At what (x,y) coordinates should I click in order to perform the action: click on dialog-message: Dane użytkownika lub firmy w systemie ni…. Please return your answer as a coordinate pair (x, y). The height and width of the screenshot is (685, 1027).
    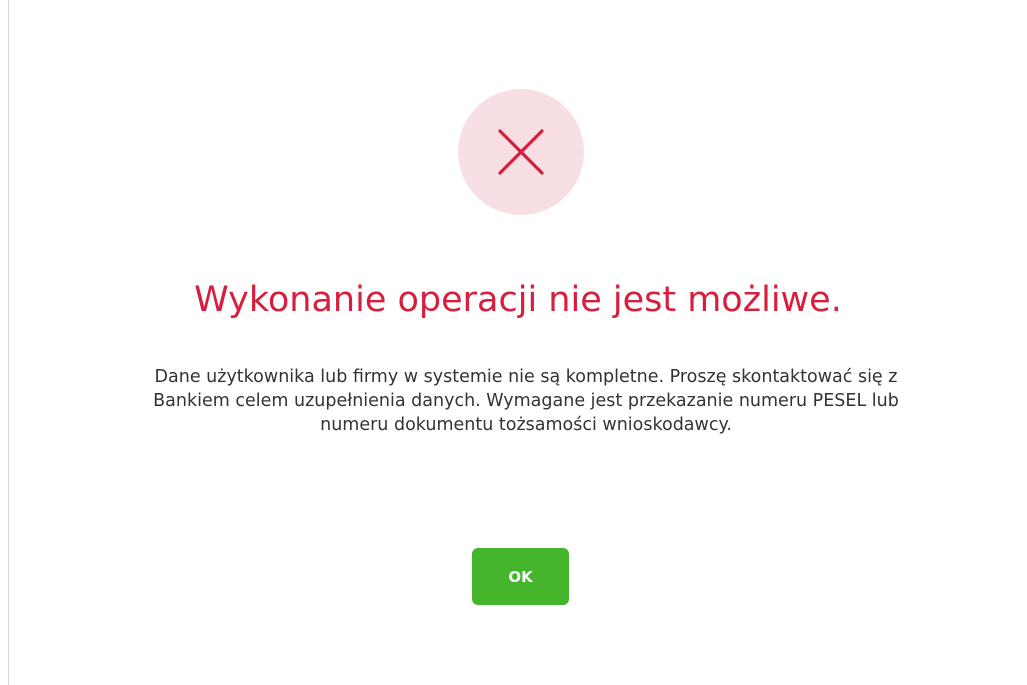
    Looking at the image, I should click on (526, 401).